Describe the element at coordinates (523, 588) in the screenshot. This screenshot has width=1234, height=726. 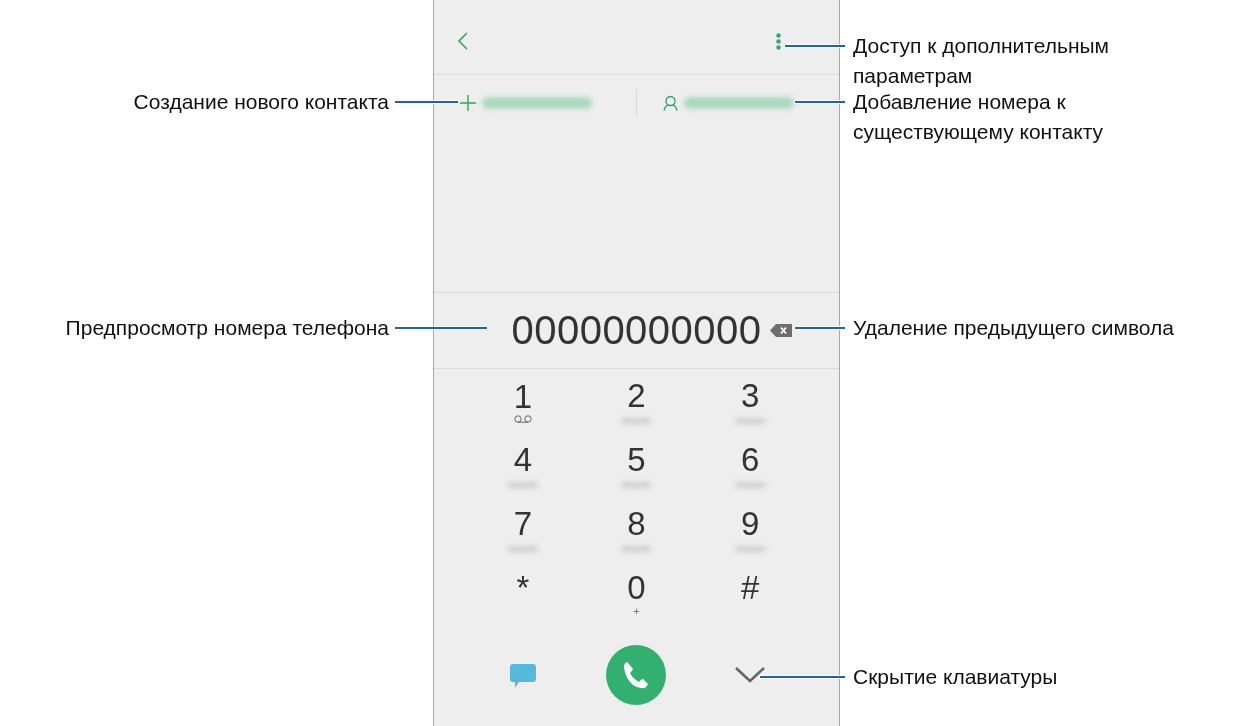
I see `dial-key: *` at that location.